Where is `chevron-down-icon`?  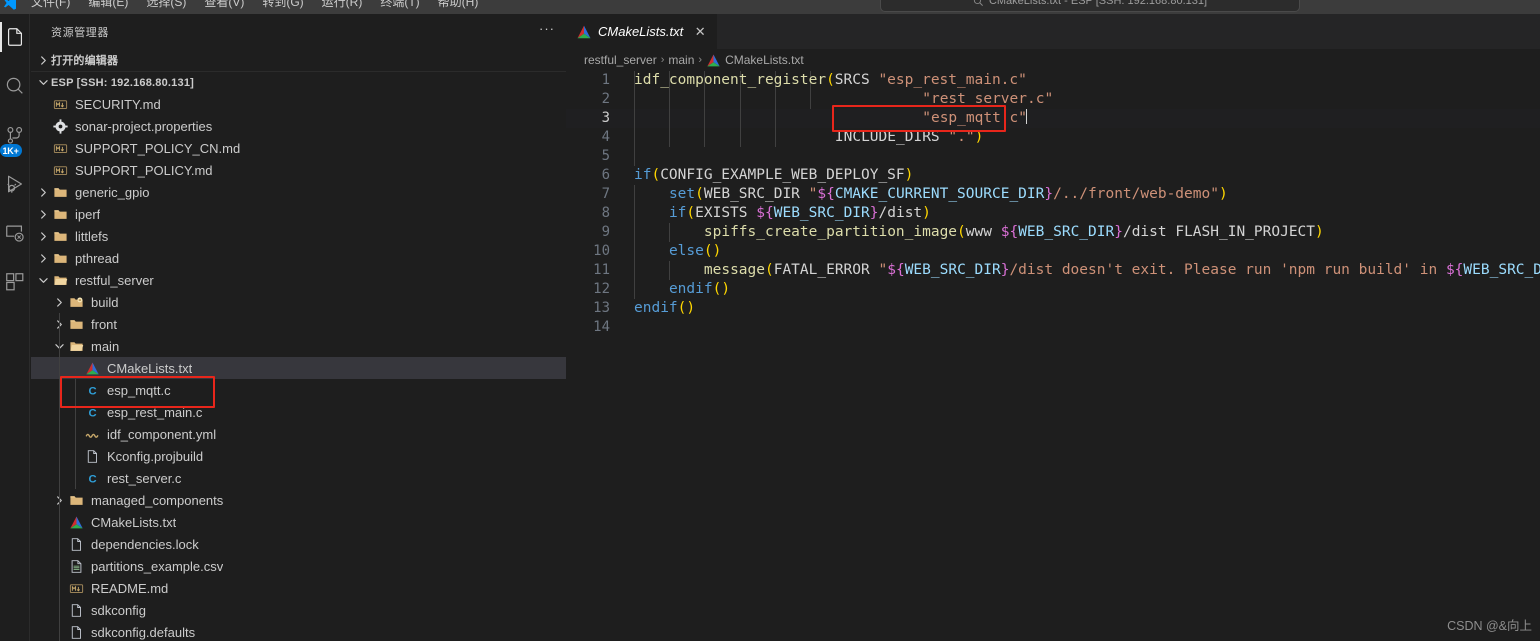
chevron-down-icon is located at coordinates (43, 280).